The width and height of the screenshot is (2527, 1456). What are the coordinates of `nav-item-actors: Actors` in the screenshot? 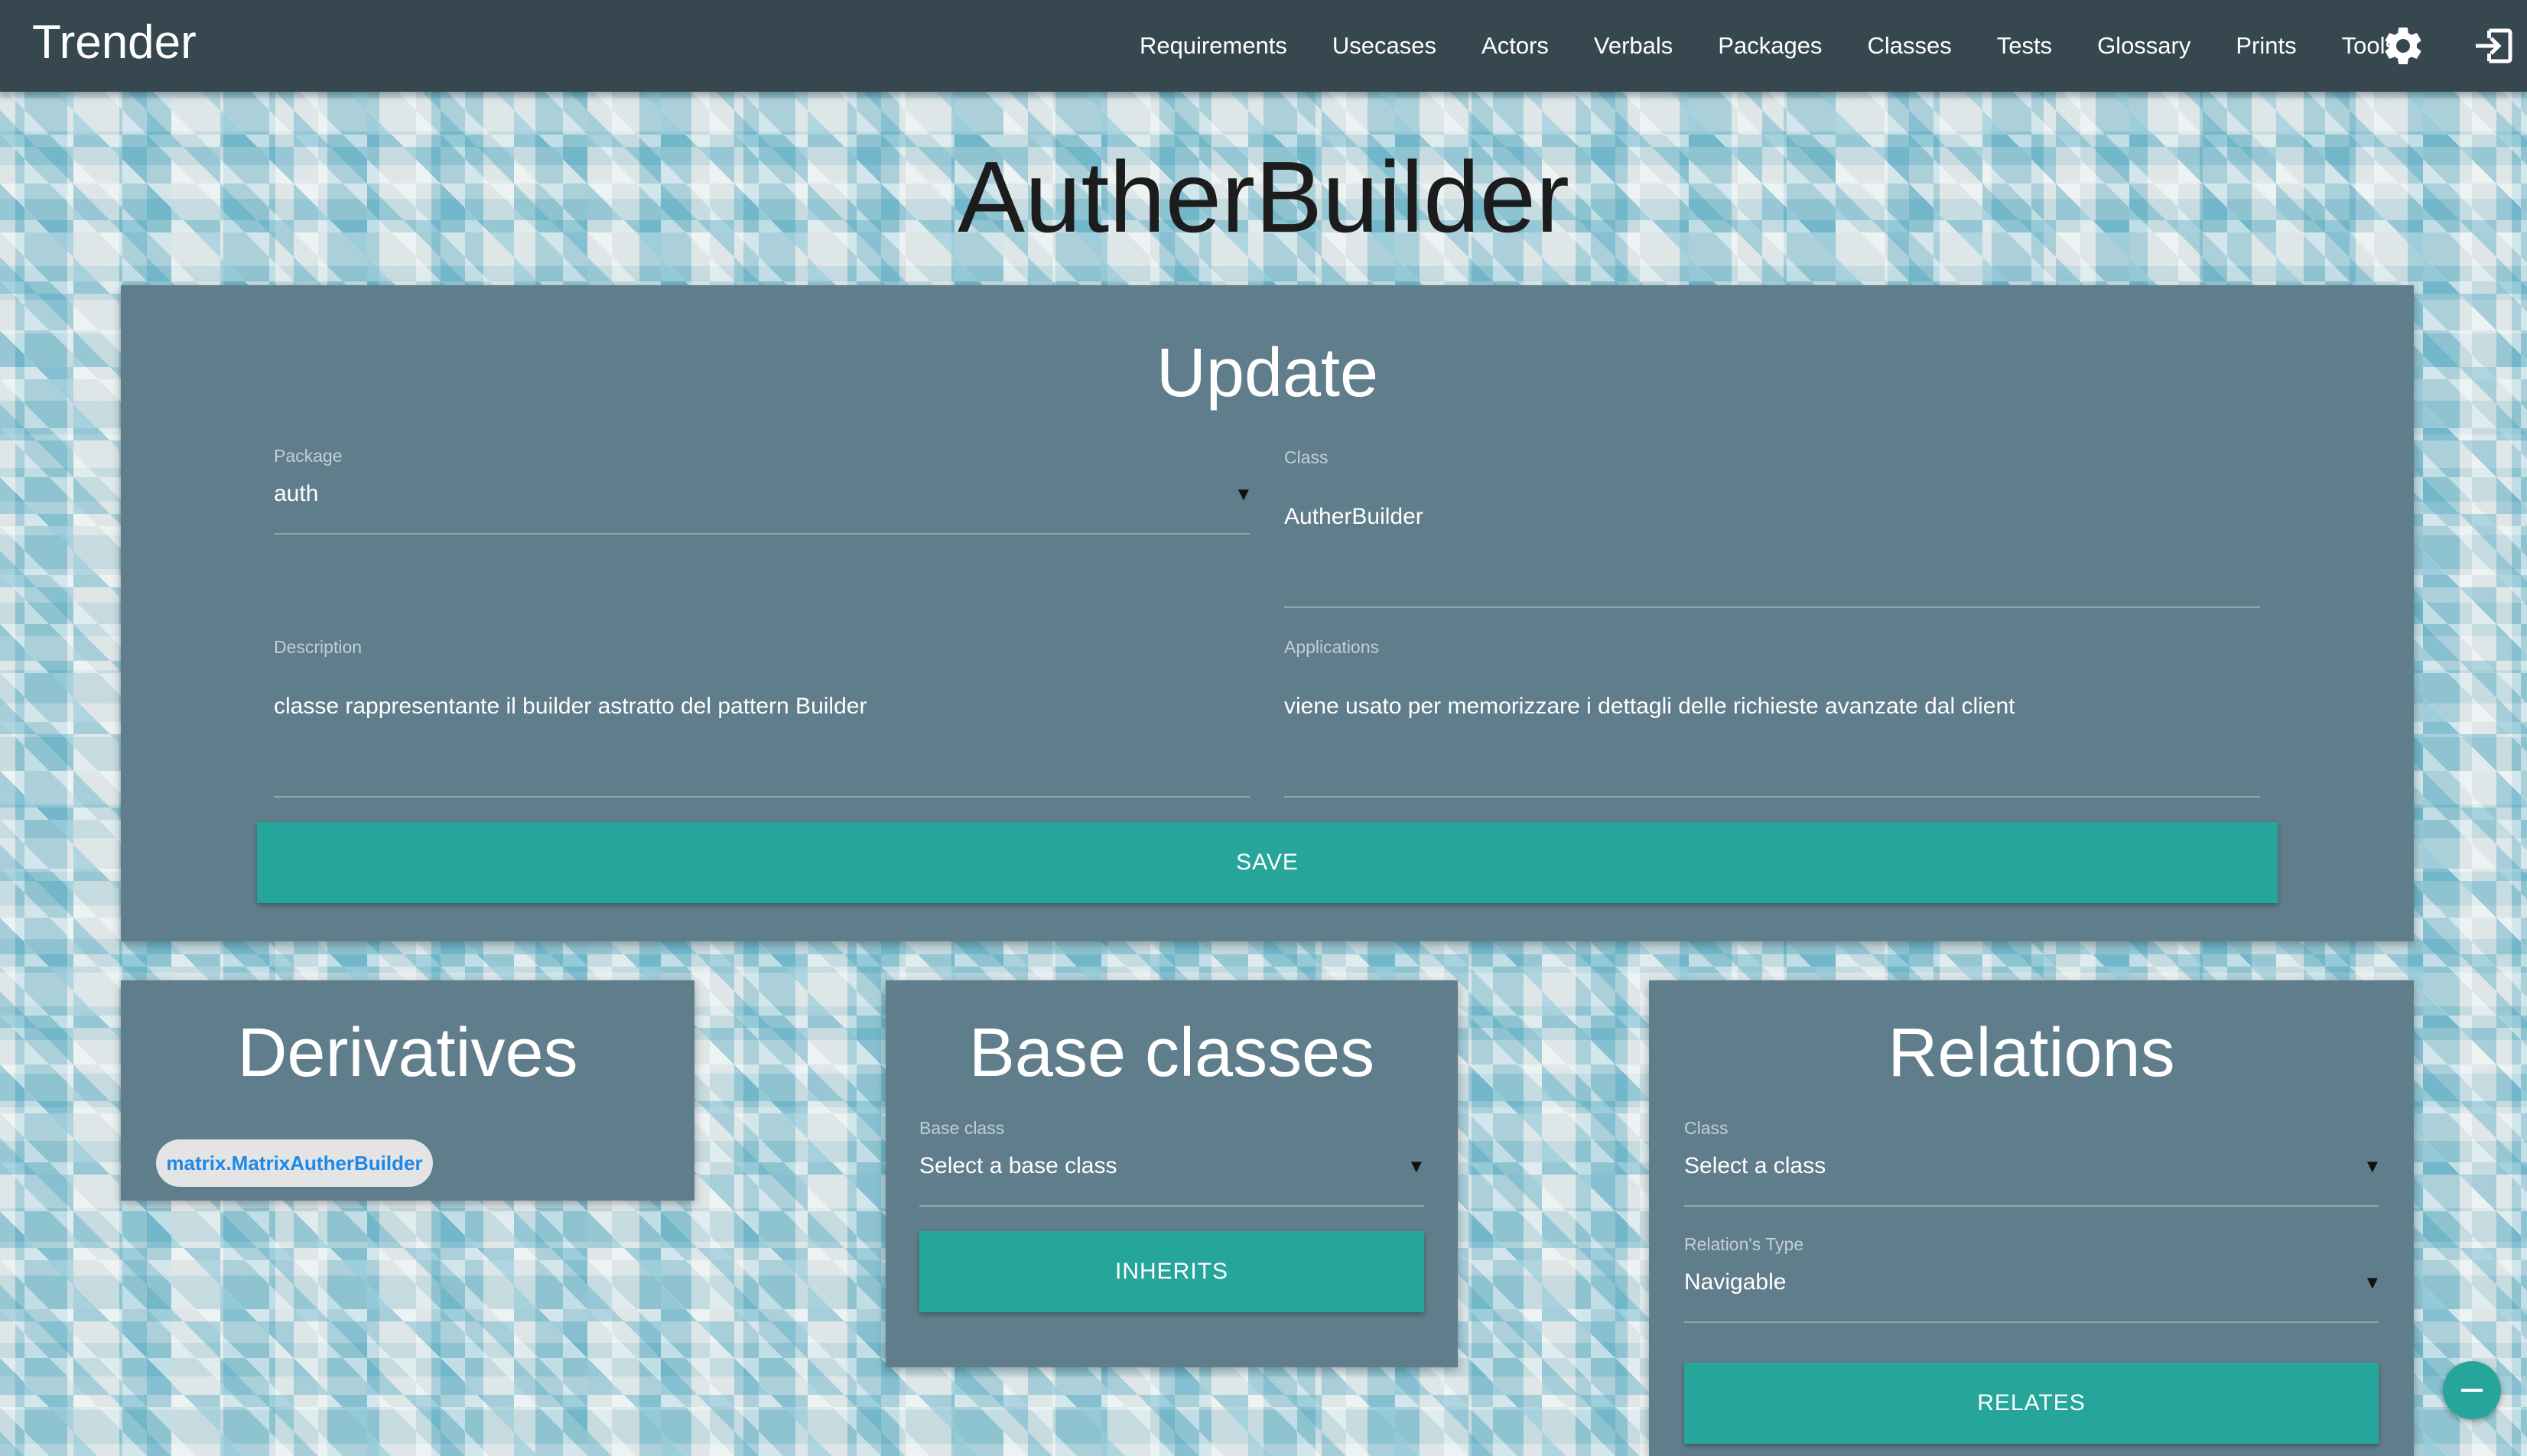 It's located at (1515, 46).